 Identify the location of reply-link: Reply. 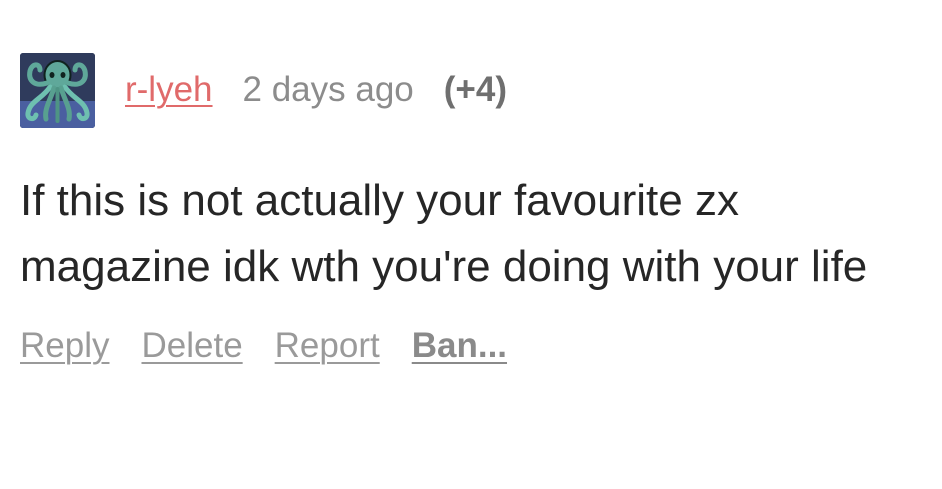
(64, 346).